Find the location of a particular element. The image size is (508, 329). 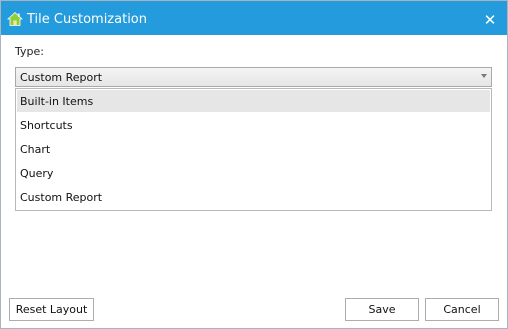

reset-layout-button: Reset Layout is located at coordinates (51, 309).